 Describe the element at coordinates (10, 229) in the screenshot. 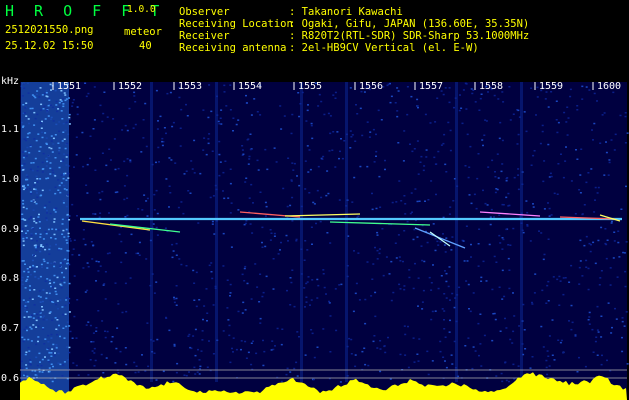

I see `y-tick-label: 0.9` at that location.